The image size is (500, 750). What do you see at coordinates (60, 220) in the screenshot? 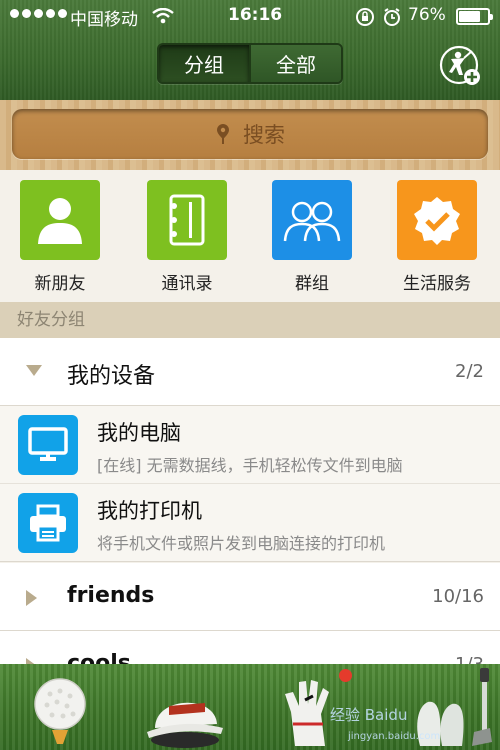
I see `person-icon` at bounding box center [60, 220].